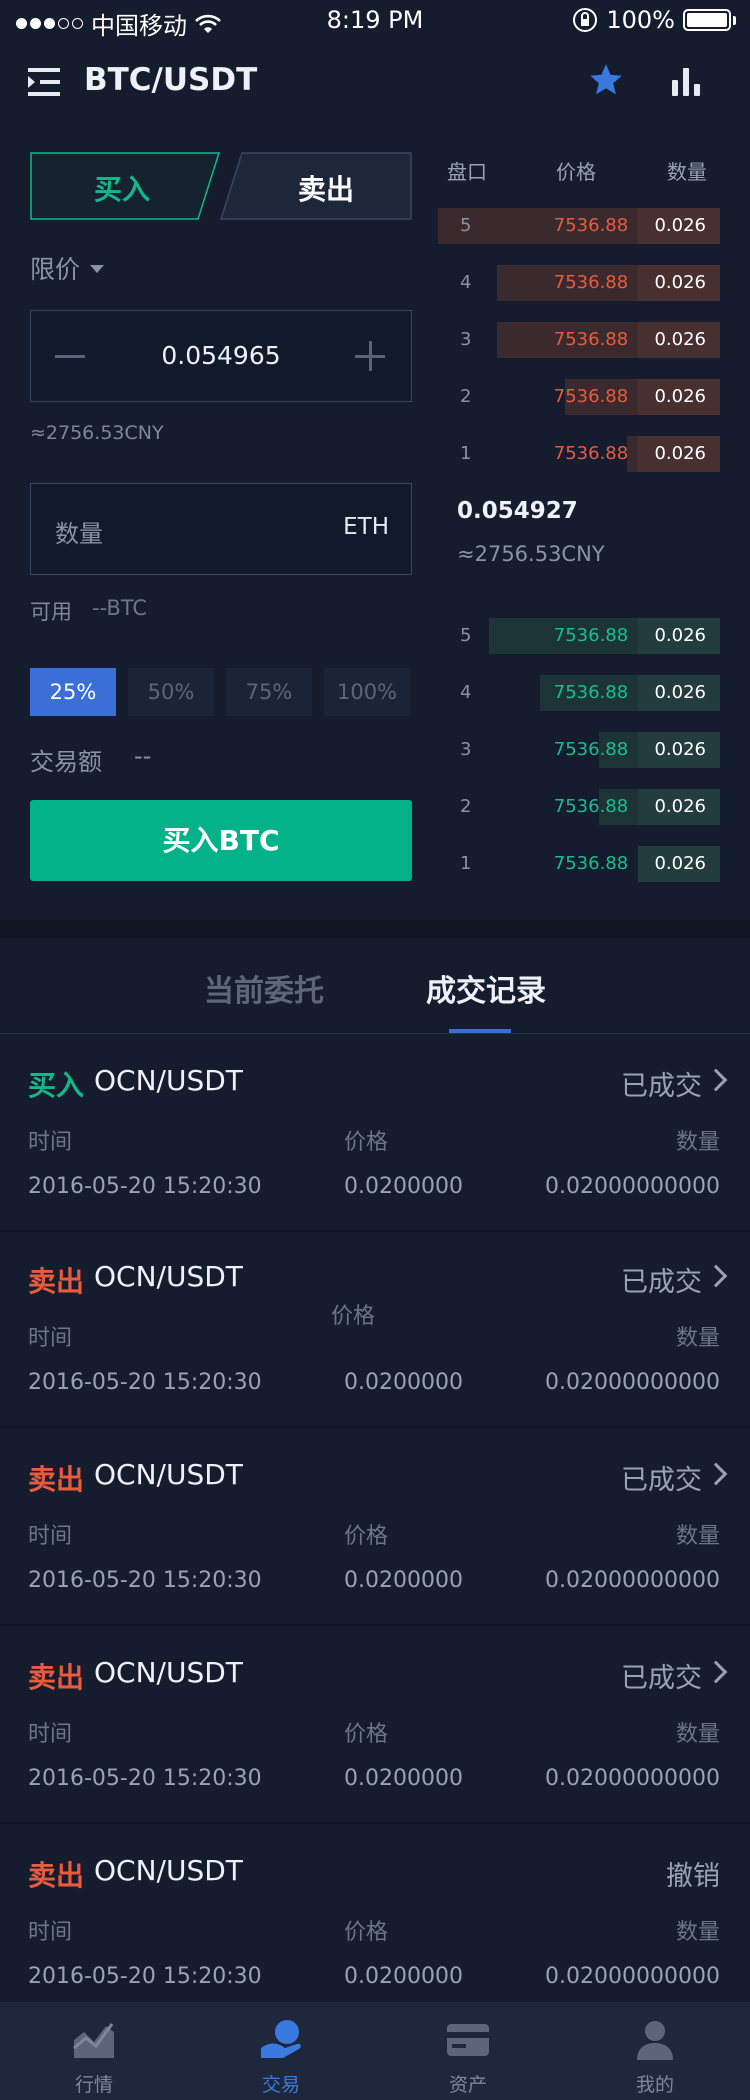 This screenshot has height=2100, width=750. I want to click on trade-amount-value: --, so click(143, 756).